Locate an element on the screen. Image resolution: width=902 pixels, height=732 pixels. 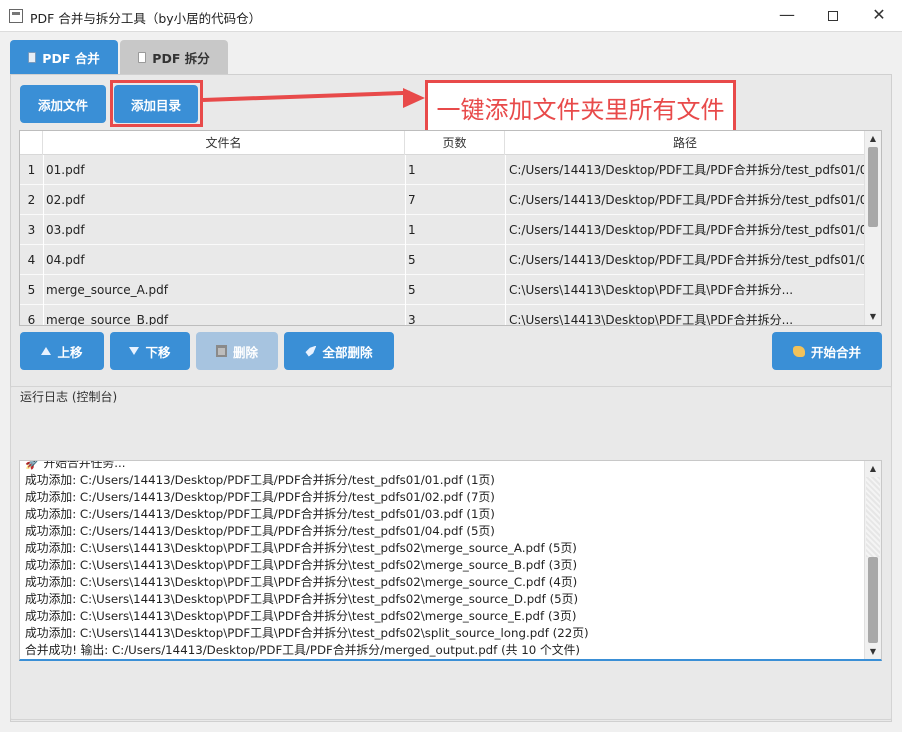
title-bar: PDF 合并与拆分工具（by小居的代码仓） — ✕ is located at coordinates (451, 16).